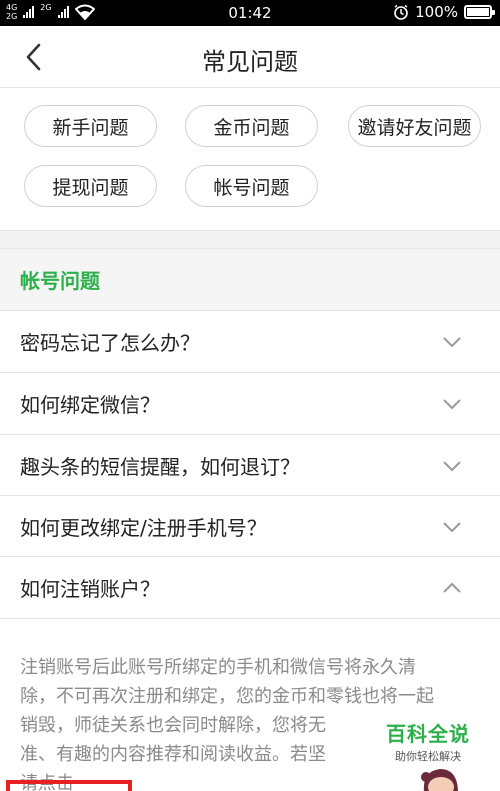  What do you see at coordinates (250, 62) in the screenshot?
I see `page-title: 常见问题` at bounding box center [250, 62].